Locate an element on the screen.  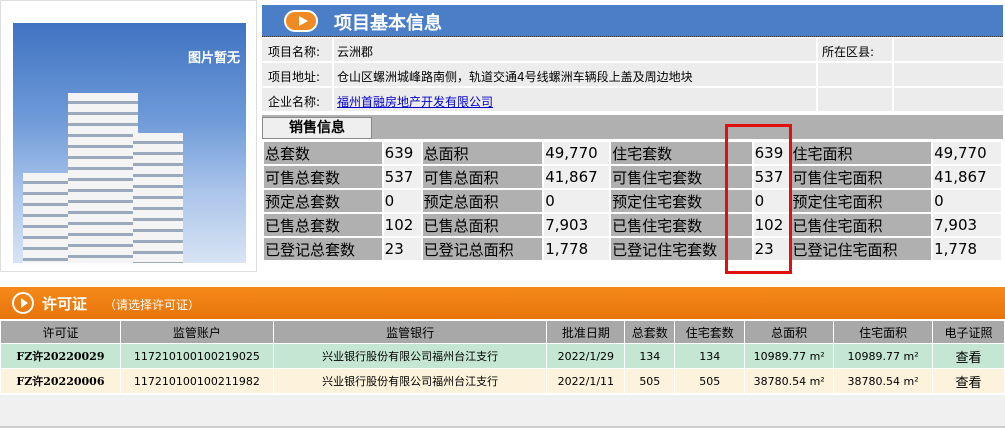
sales-label: 预定总面积 is located at coordinates (482, 201).